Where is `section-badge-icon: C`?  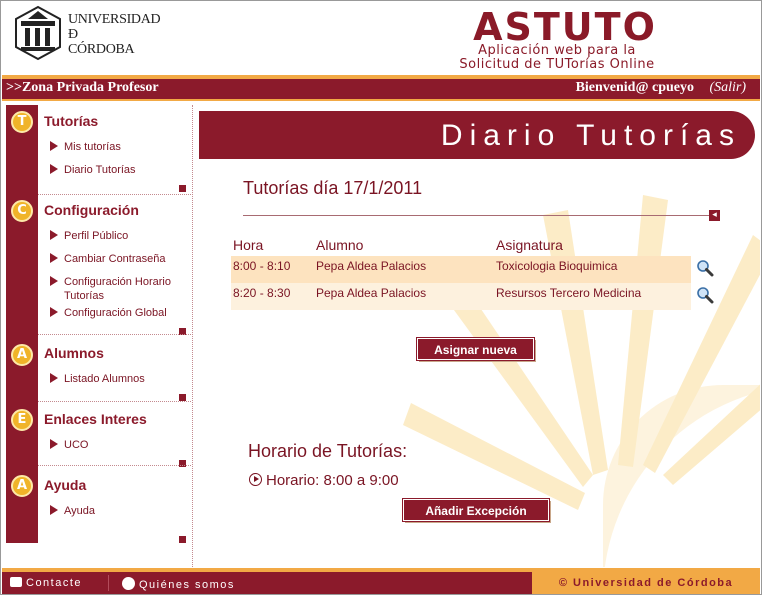
section-badge-icon: C is located at coordinates (22, 211).